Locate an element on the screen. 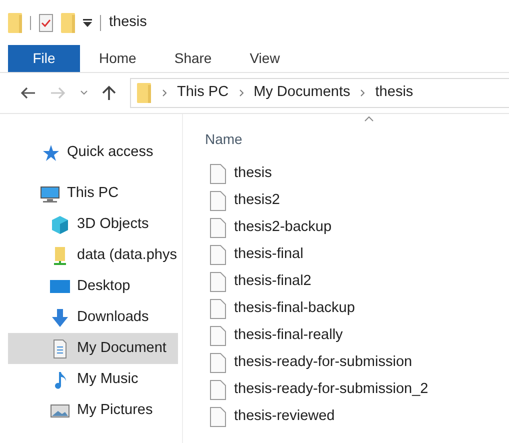 This screenshot has height=443, width=509. file-name: thesis-final-backup is located at coordinates (294, 308).